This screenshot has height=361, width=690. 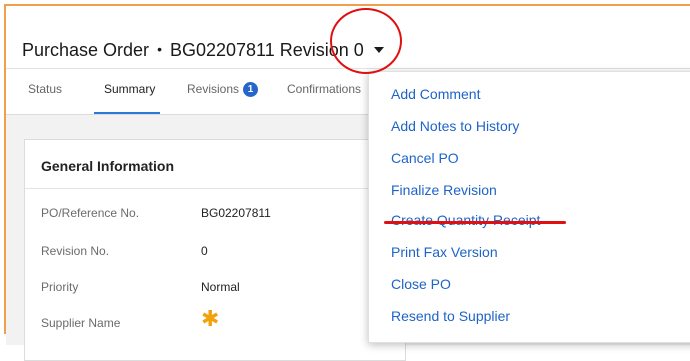 What do you see at coordinates (129, 89) in the screenshot?
I see `tab-summary: Summary` at bounding box center [129, 89].